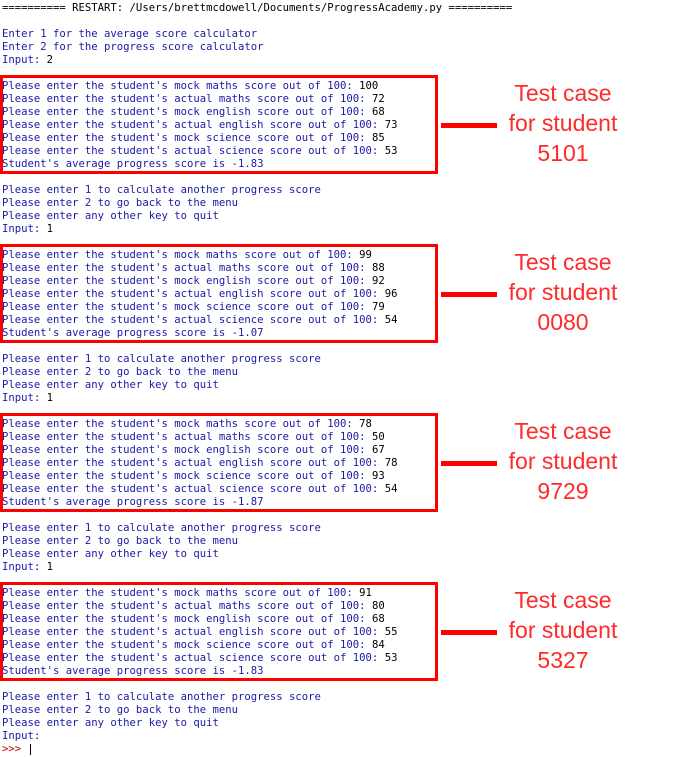 This screenshot has height=757, width=695. What do you see at coordinates (378, 307) in the screenshot?
I see `score-value: 79` at bounding box center [378, 307].